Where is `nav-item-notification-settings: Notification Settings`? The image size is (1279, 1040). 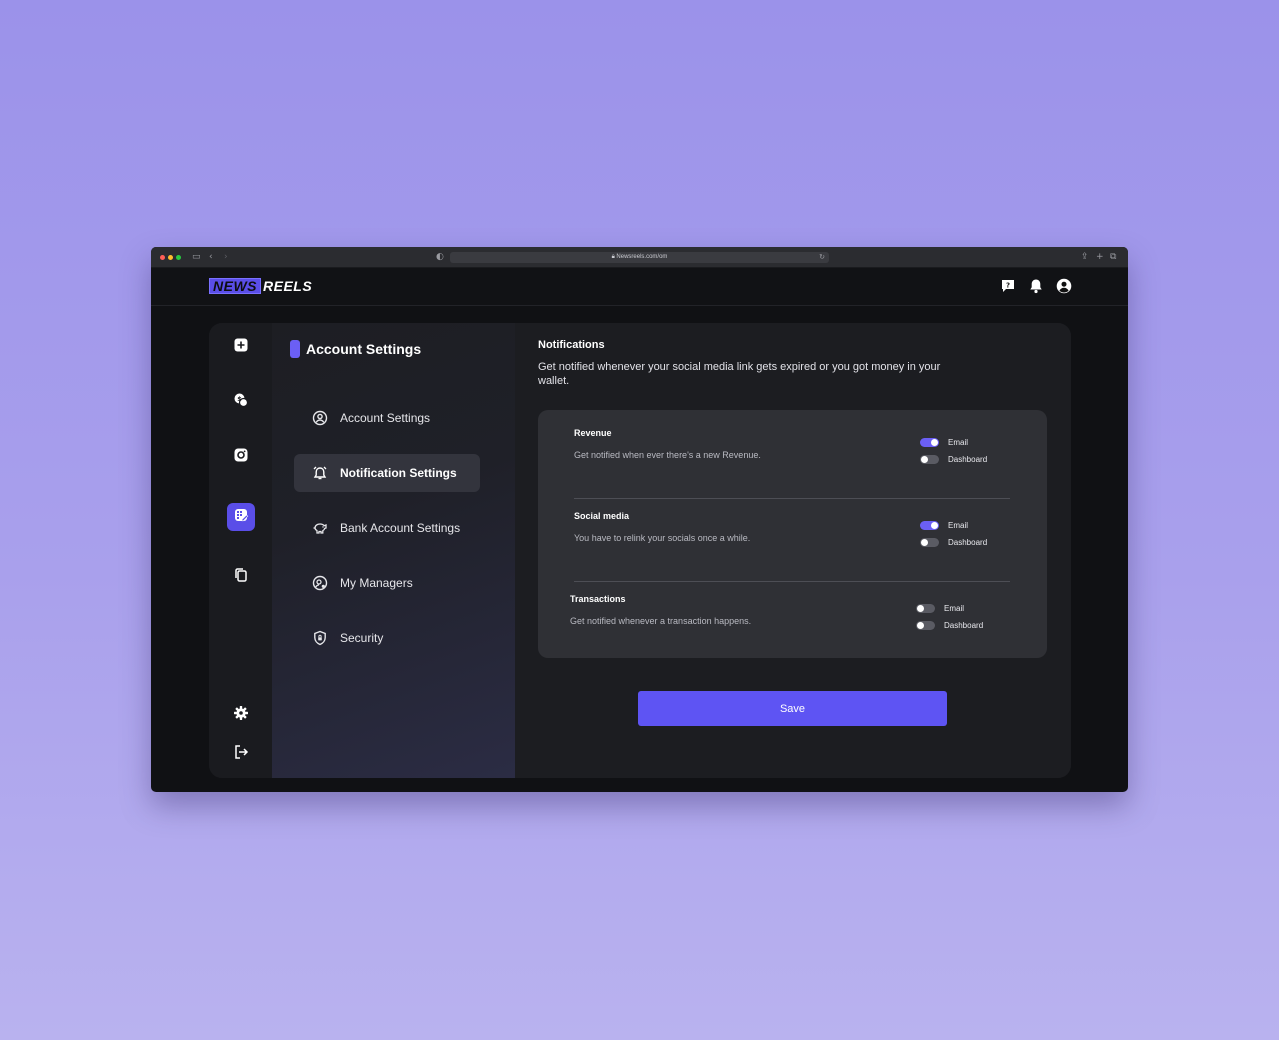 nav-item-notification-settings: Notification Settings is located at coordinates (387, 473).